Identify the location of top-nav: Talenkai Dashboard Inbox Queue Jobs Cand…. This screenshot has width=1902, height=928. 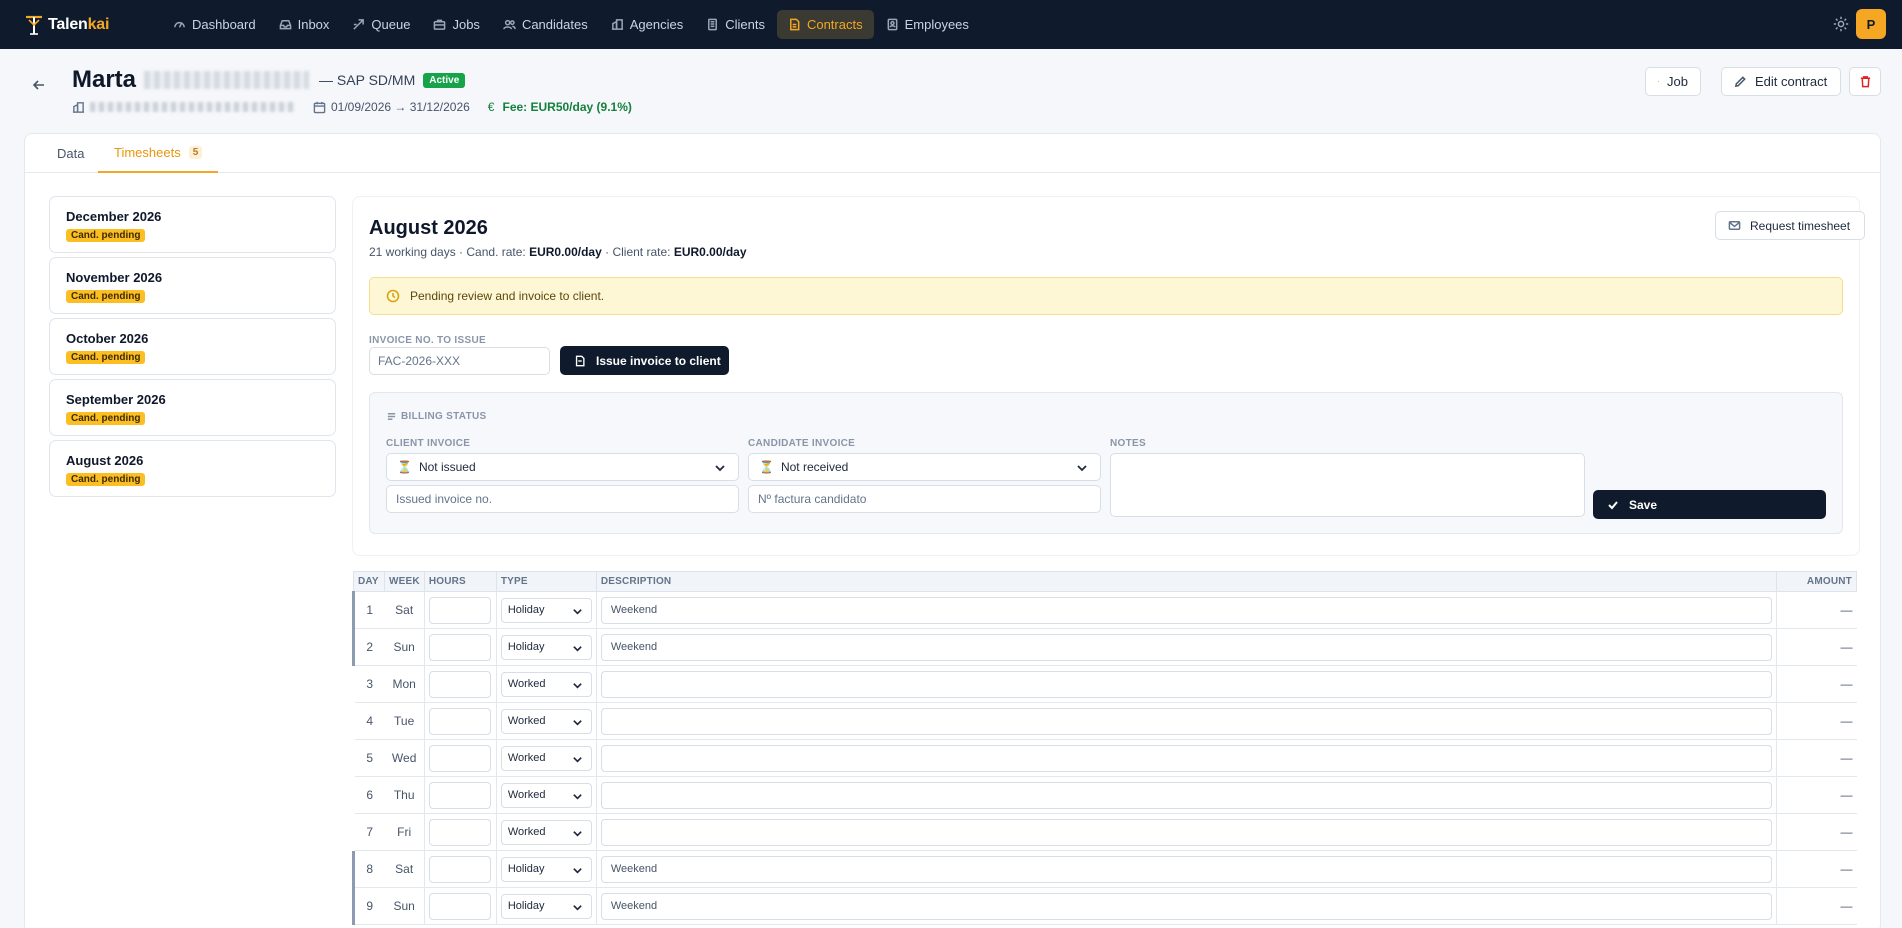
(951, 24).